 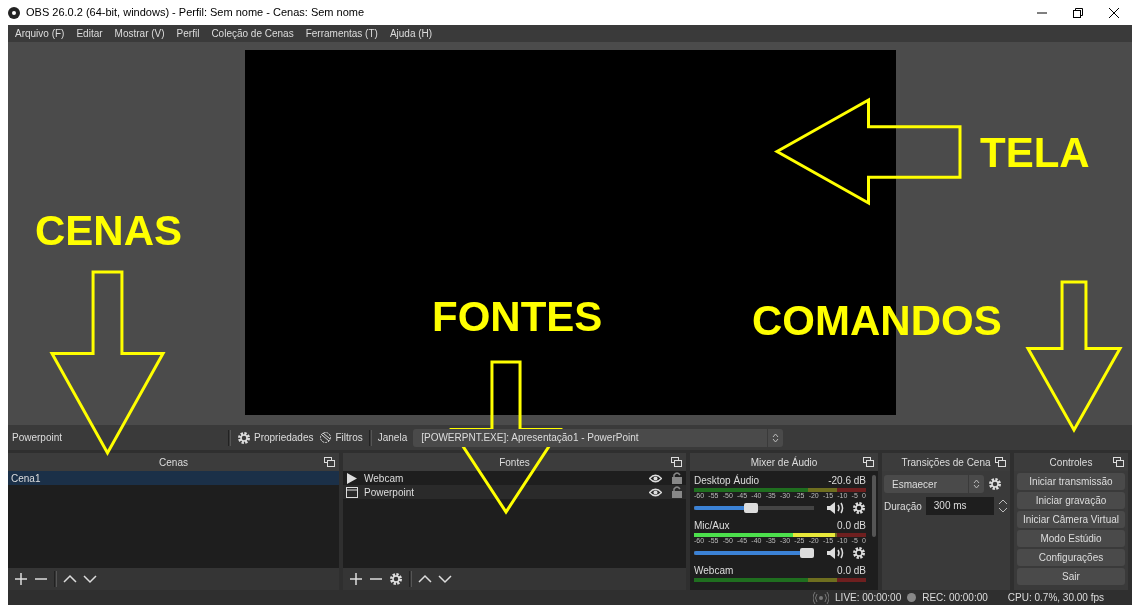 I want to click on annotation-label: FONTES, so click(x=517, y=317).